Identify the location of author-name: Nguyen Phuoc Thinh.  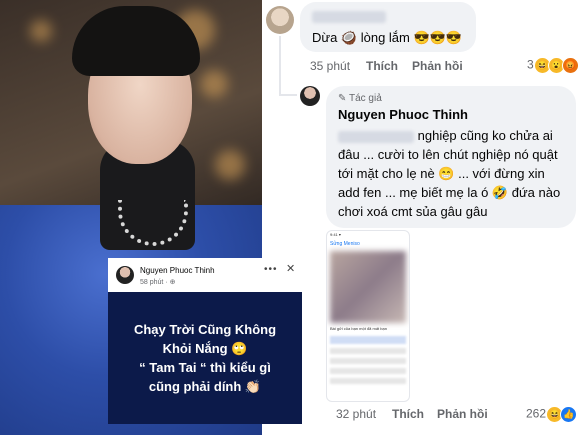
(403, 114).